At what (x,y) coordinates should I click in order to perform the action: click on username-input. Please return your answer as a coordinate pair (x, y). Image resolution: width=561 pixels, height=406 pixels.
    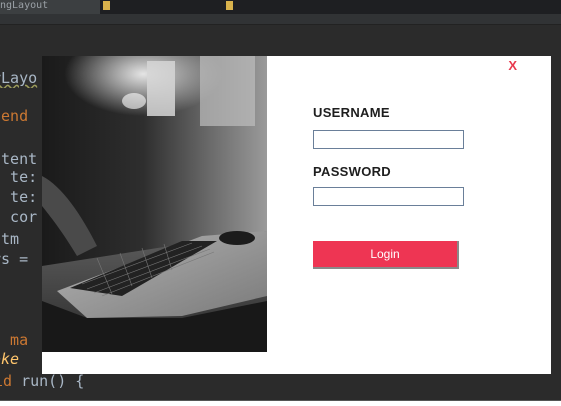
    Looking at the image, I should click on (388, 139).